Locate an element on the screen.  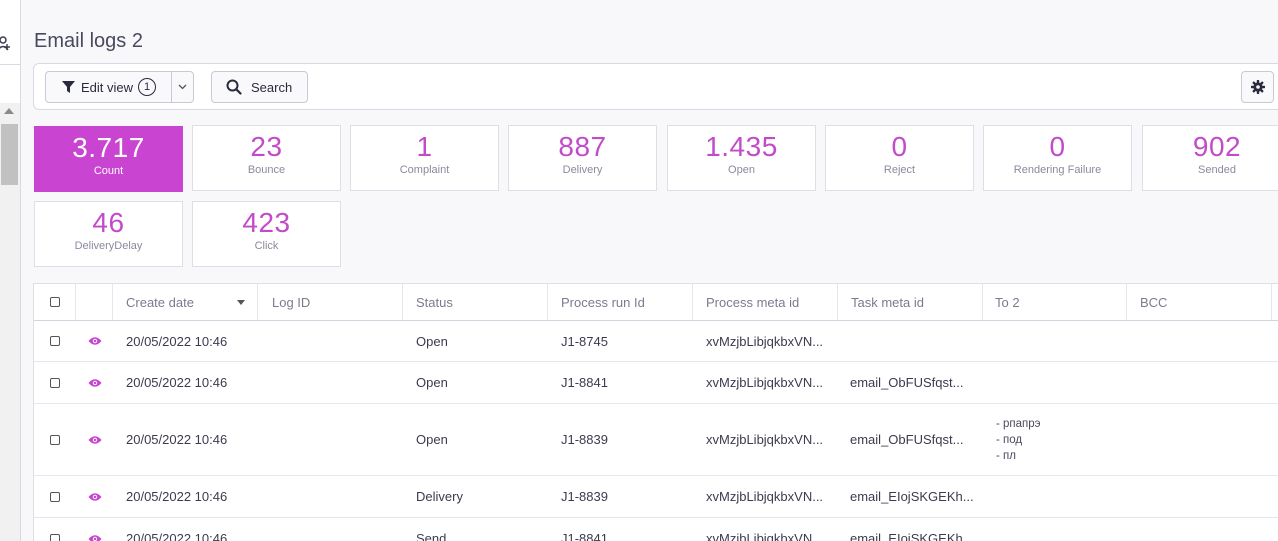
header-to-2: To 2 is located at coordinates (1055, 302).